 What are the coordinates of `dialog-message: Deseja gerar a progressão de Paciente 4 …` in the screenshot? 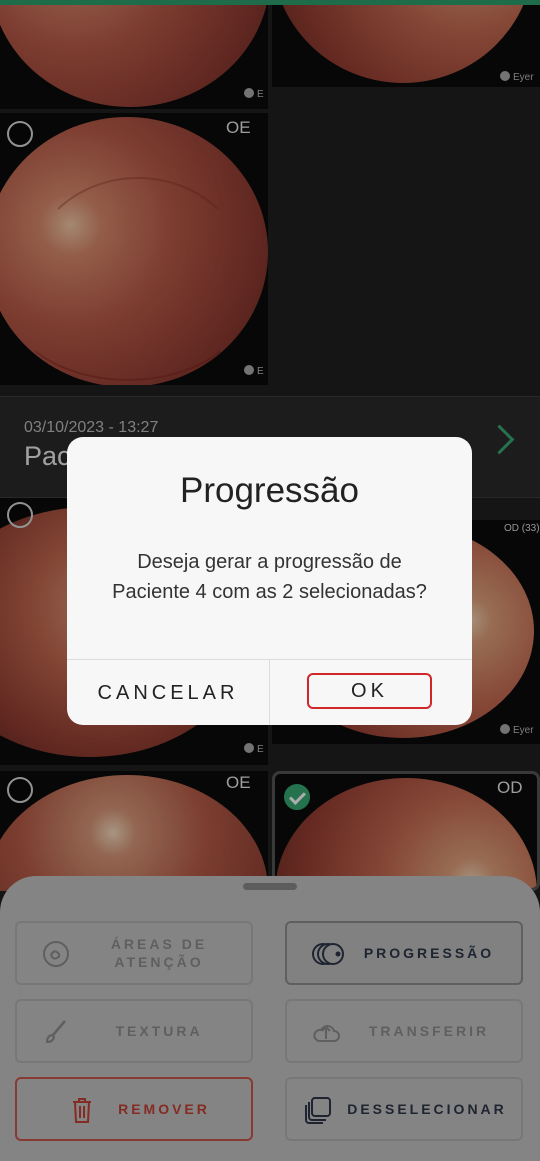 It's located at (269, 577).